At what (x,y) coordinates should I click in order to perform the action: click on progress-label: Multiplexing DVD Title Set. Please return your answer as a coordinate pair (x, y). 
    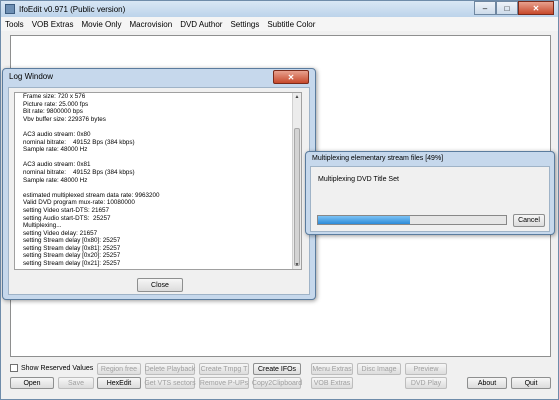
    Looking at the image, I should click on (358, 179).